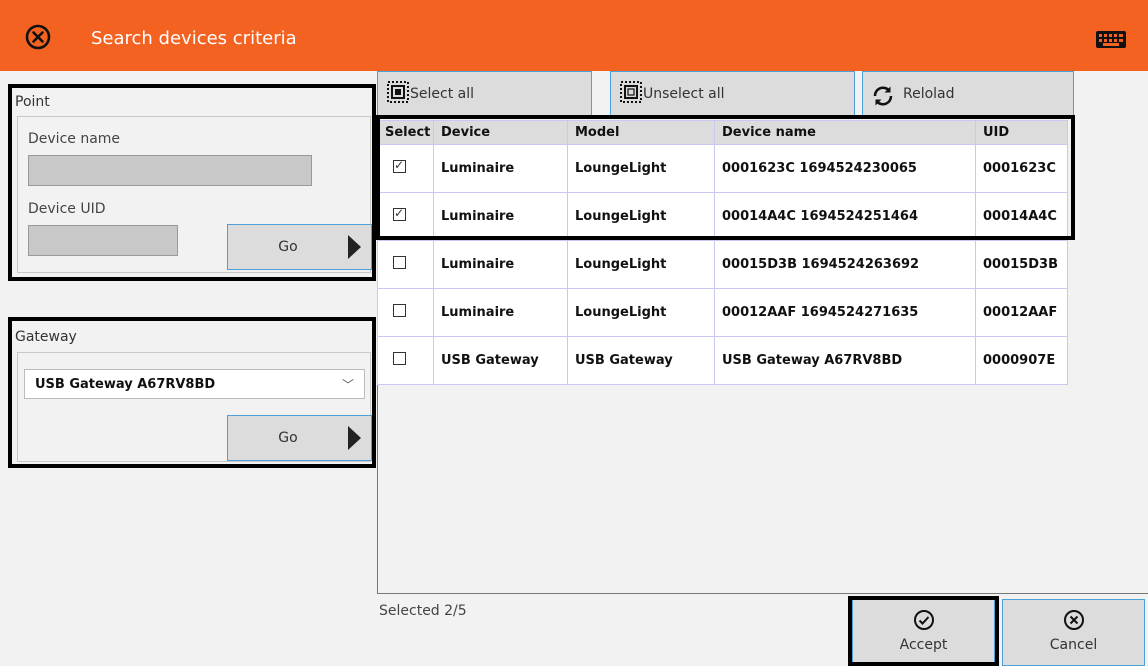 This screenshot has width=1148, height=666. What do you see at coordinates (845, 312) in the screenshot?
I see `device-name-cell: 00012AAF 1694524271635` at bounding box center [845, 312].